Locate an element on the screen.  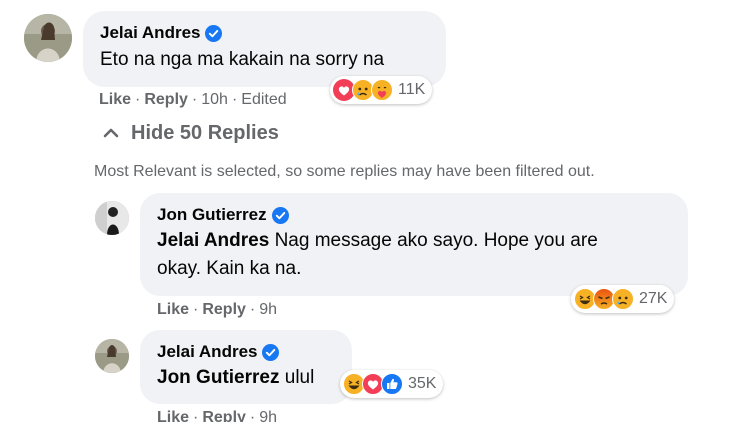
reaction-count: 27K is located at coordinates (653, 298).